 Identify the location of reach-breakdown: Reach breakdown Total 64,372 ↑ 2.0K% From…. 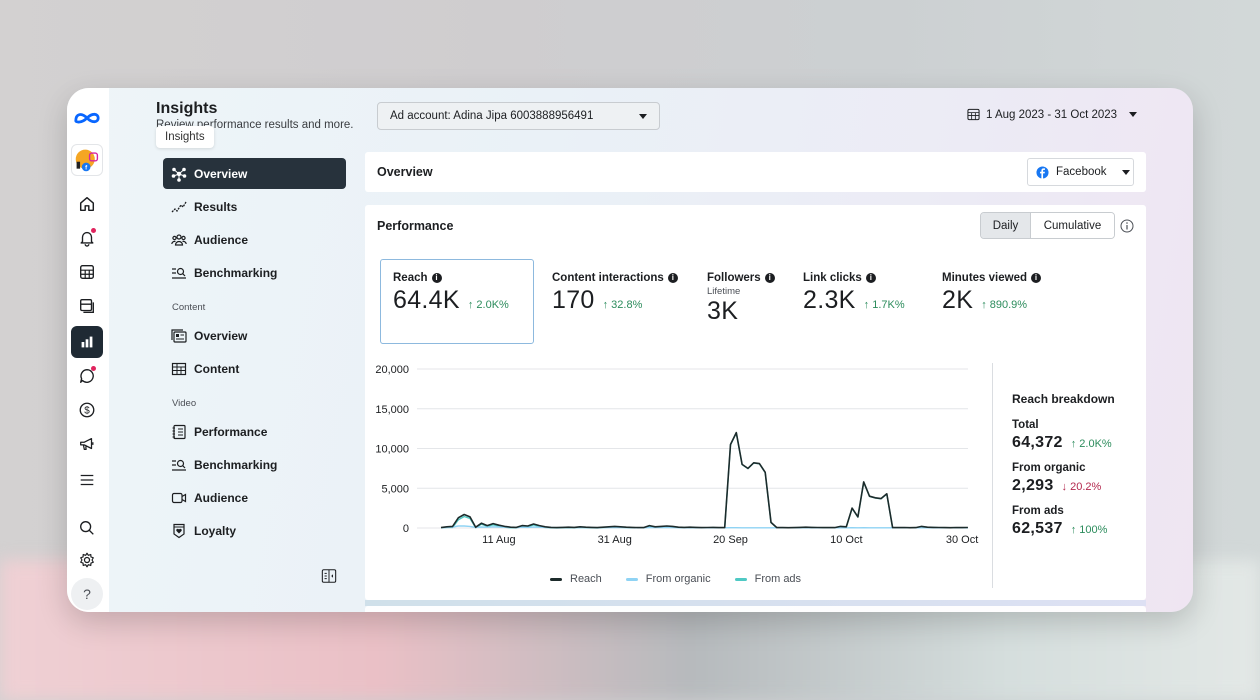
(1063, 470).